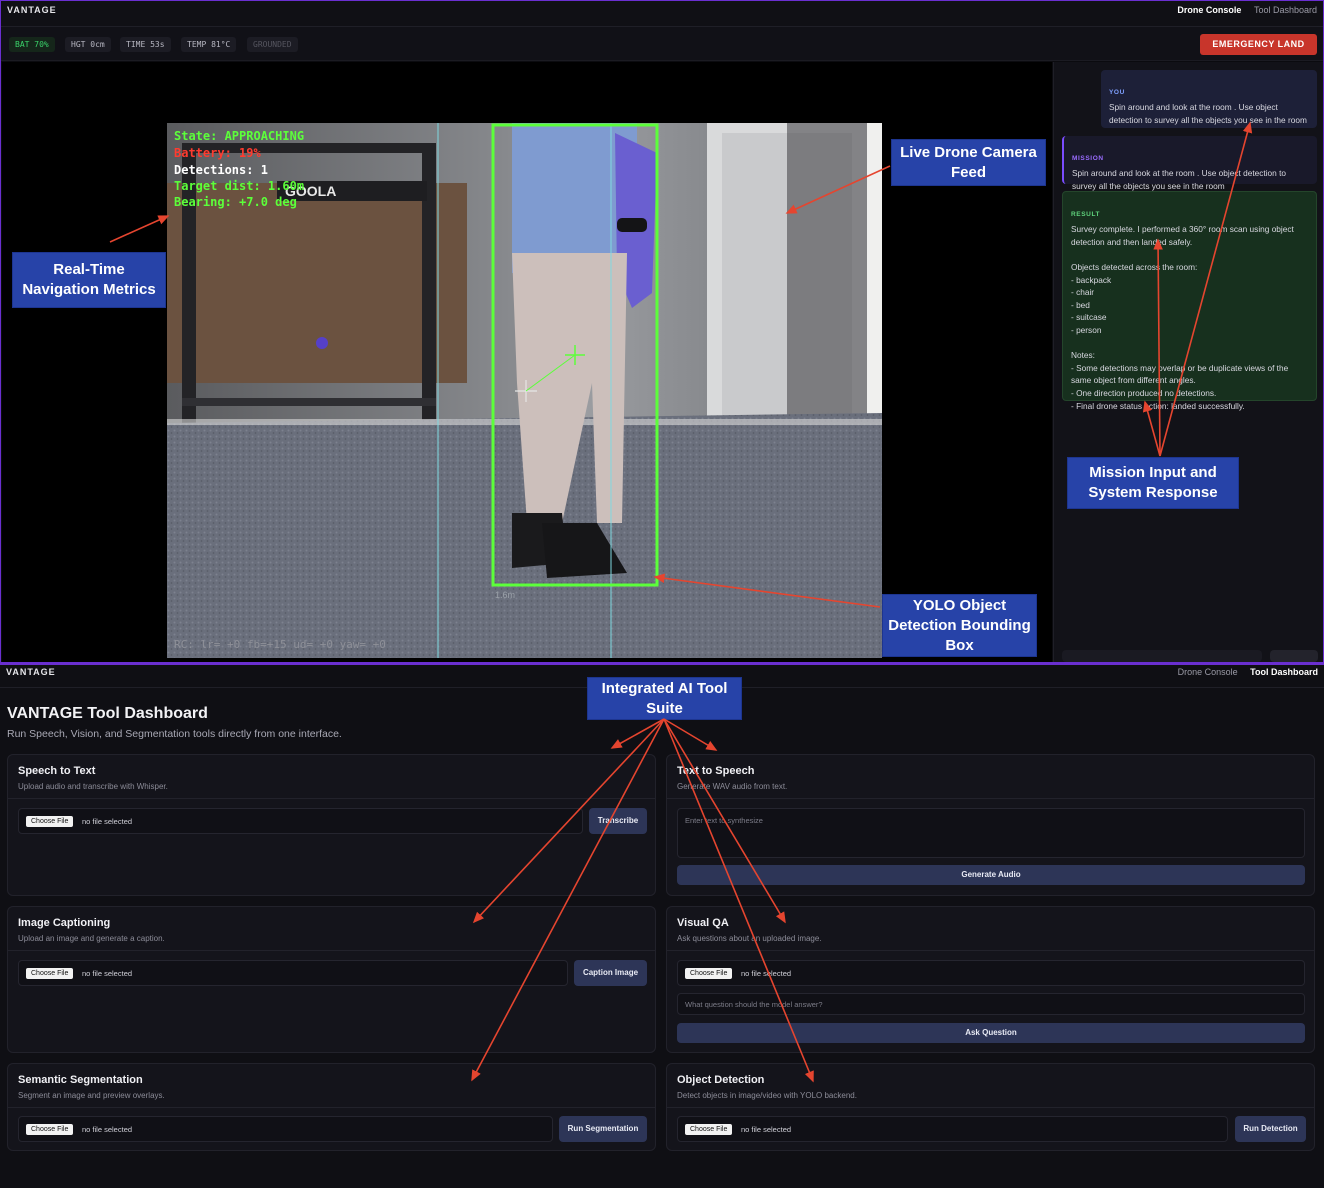 Image resolution: width=1324 pixels, height=1188 pixels. Describe the element at coordinates (91, 938) in the screenshot. I see `card-description: Upload an image and generate a caption.` at that location.